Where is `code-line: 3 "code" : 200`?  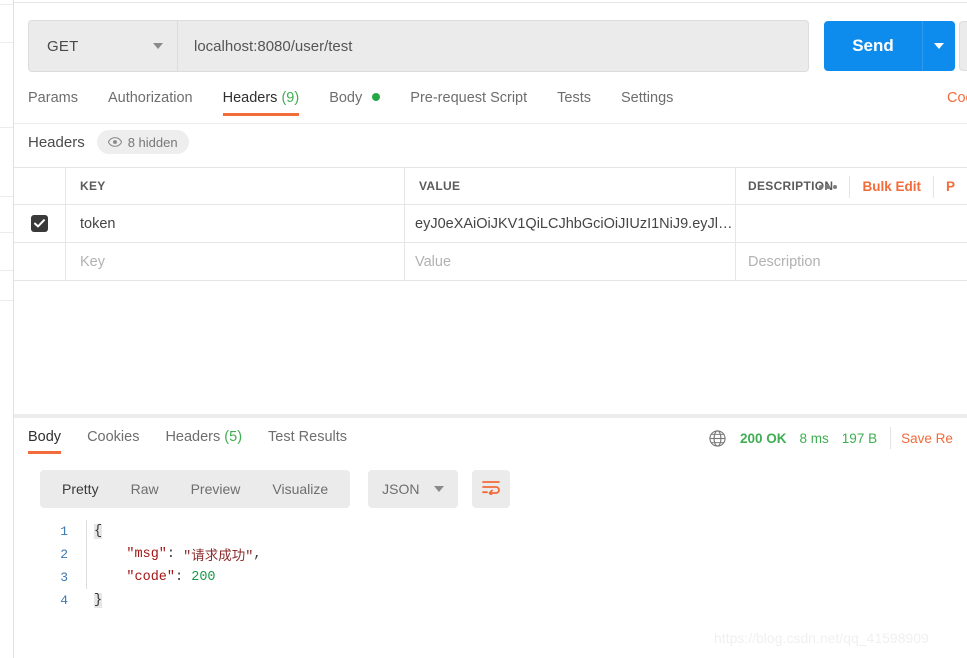
code-line: 3 "code" : 200 is located at coordinates (497, 577).